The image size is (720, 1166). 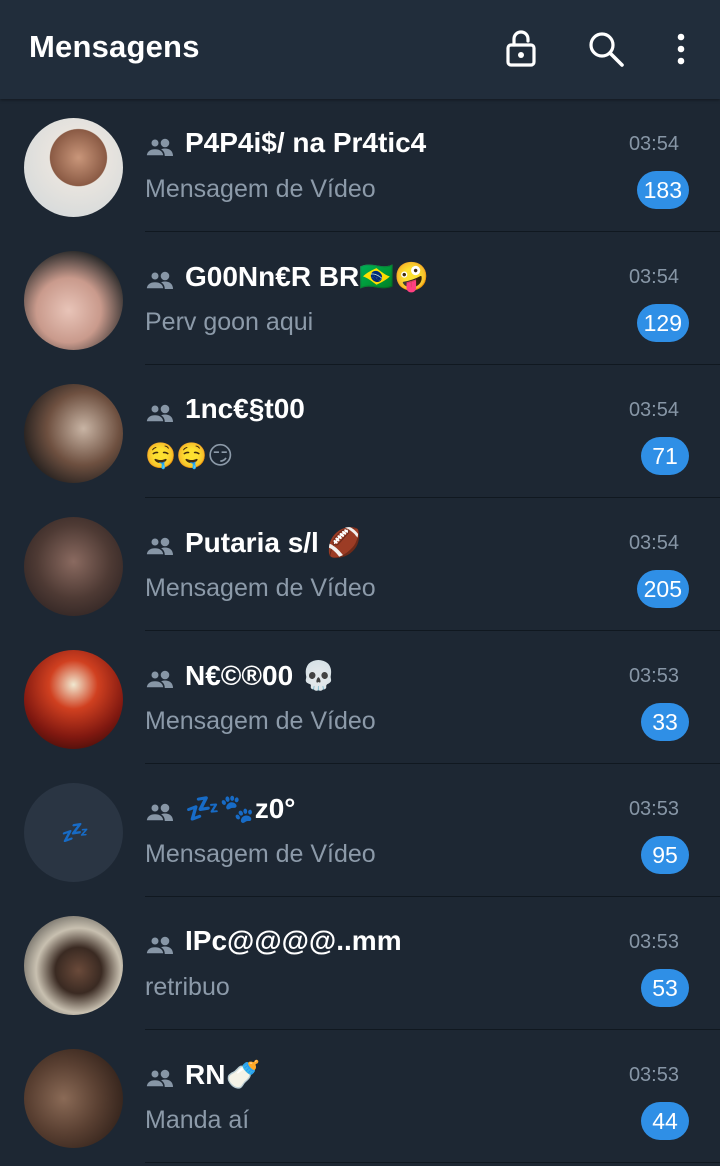 What do you see at coordinates (665, 1121) in the screenshot?
I see `unread-badge: 44` at bounding box center [665, 1121].